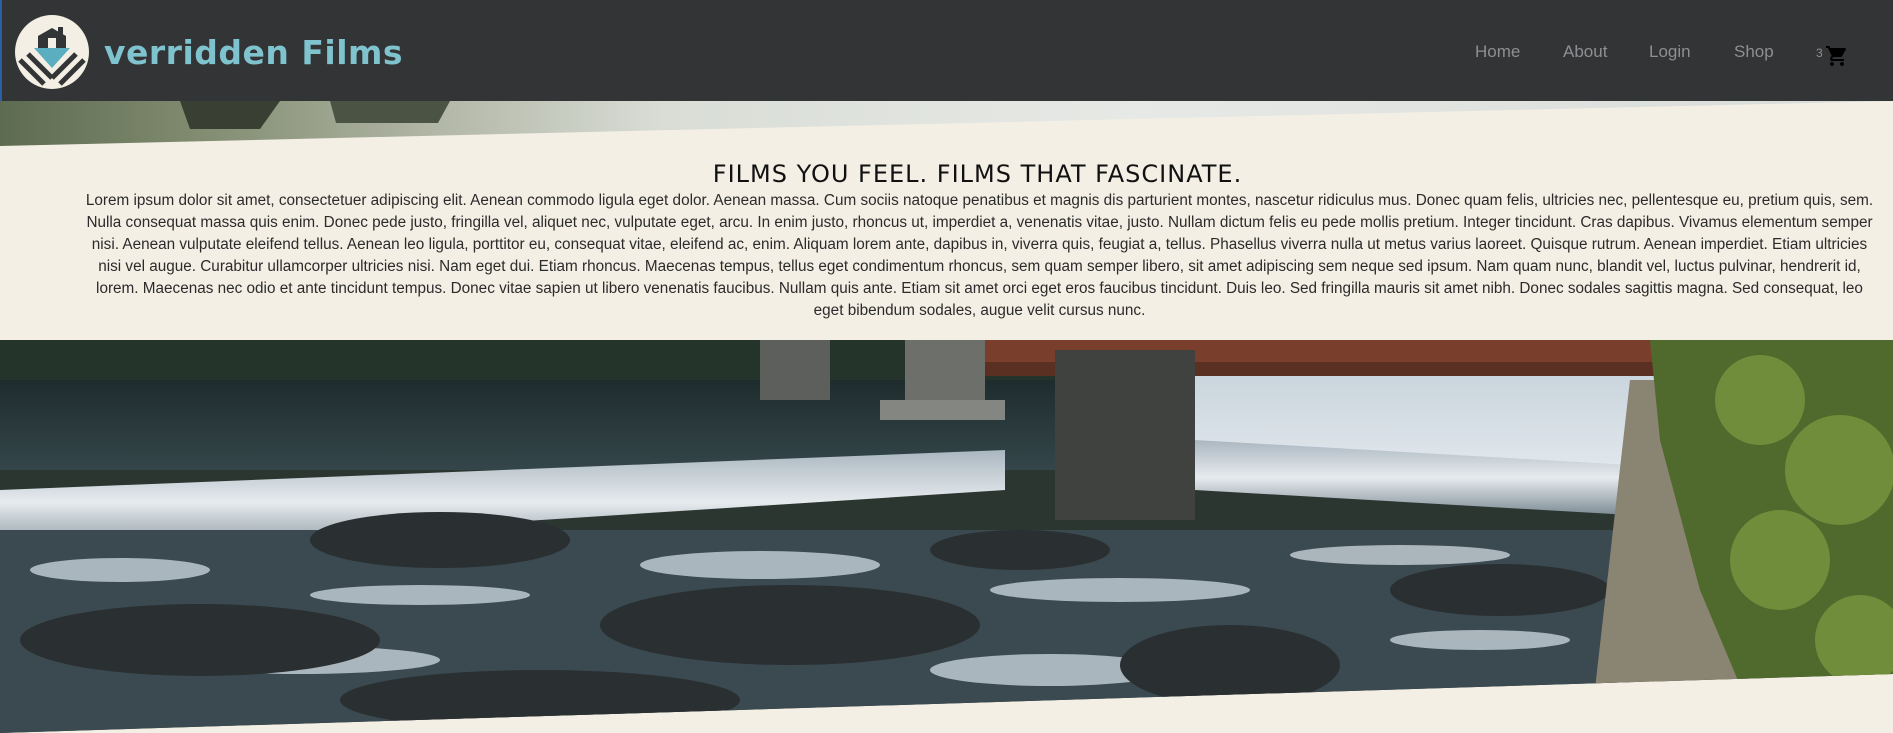  I want to click on hero-photo-top, so click(946, 123).